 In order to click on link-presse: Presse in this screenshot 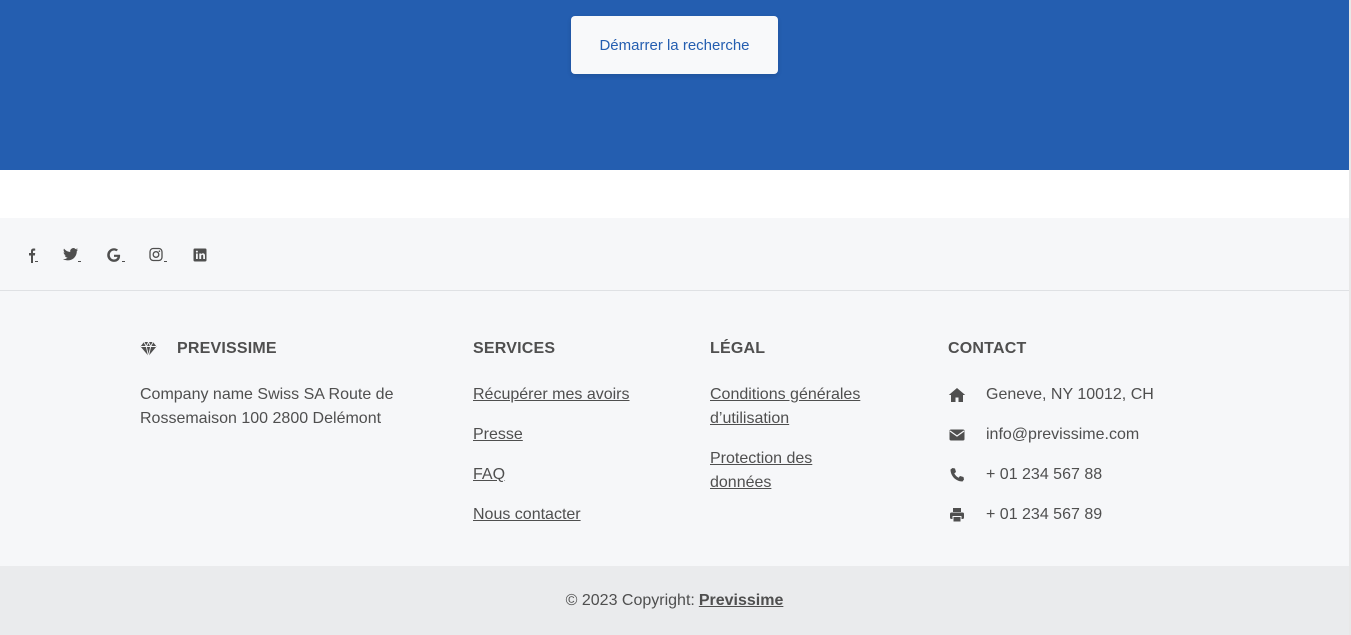, I will do `click(498, 435)`.